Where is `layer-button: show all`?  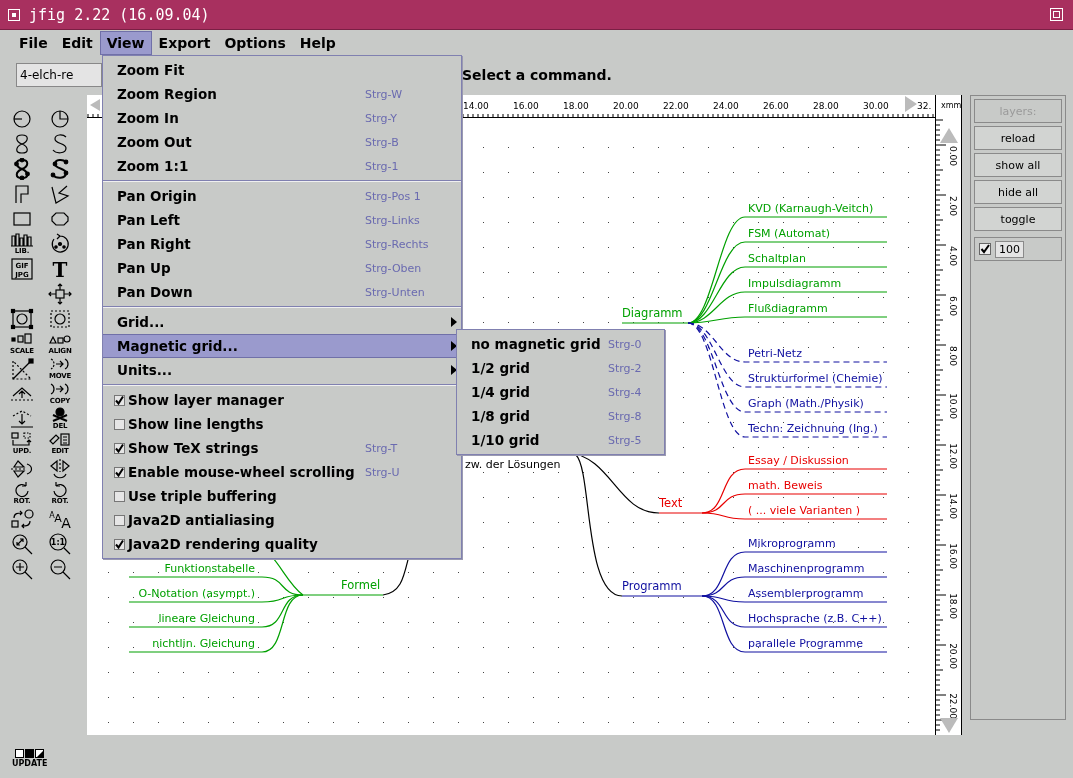
layer-button: show all is located at coordinates (1018, 165).